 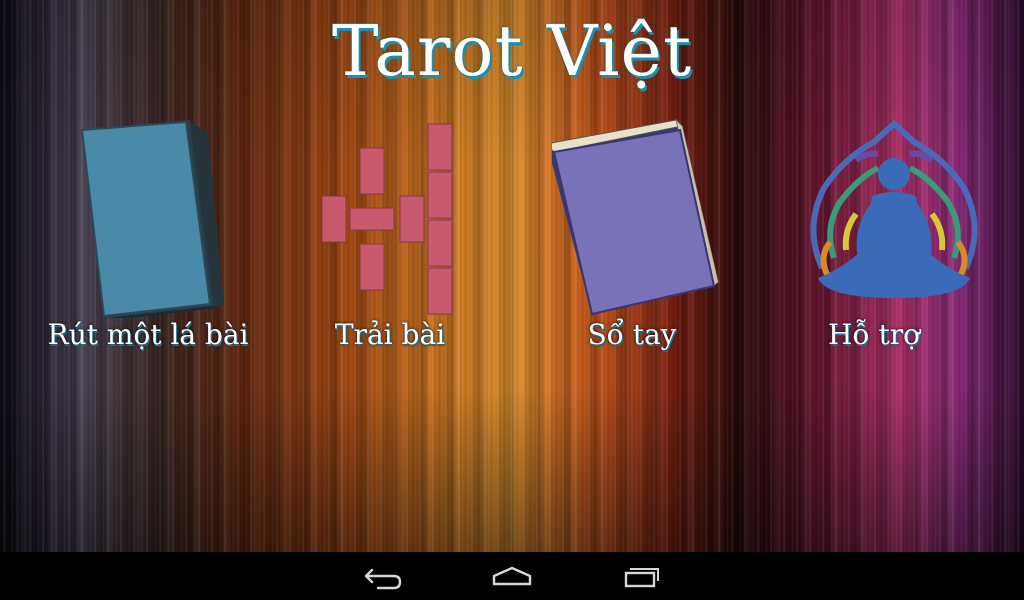 What do you see at coordinates (390, 334) in the screenshot?
I see `menu-label-spread: Trải bài` at bounding box center [390, 334].